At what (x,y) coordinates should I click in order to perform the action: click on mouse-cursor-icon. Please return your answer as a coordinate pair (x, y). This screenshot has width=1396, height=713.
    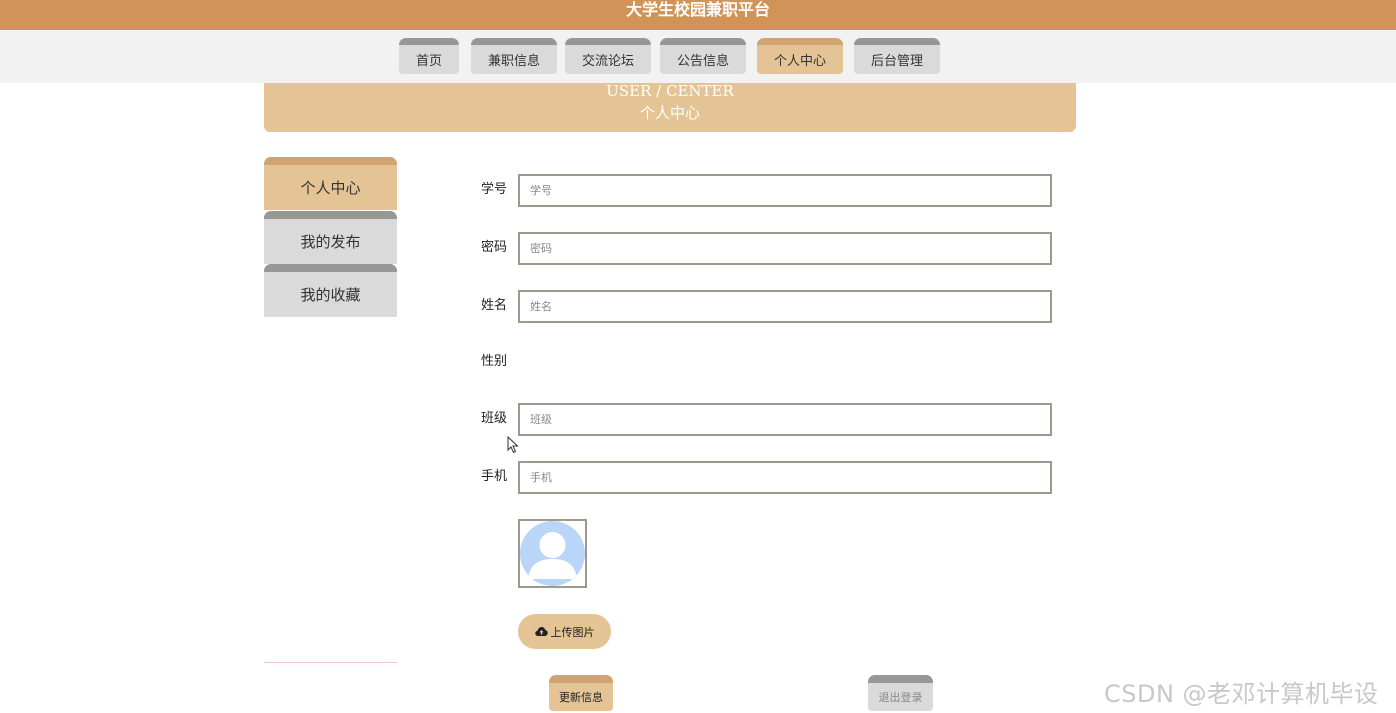
    Looking at the image, I should click on (513, 445).